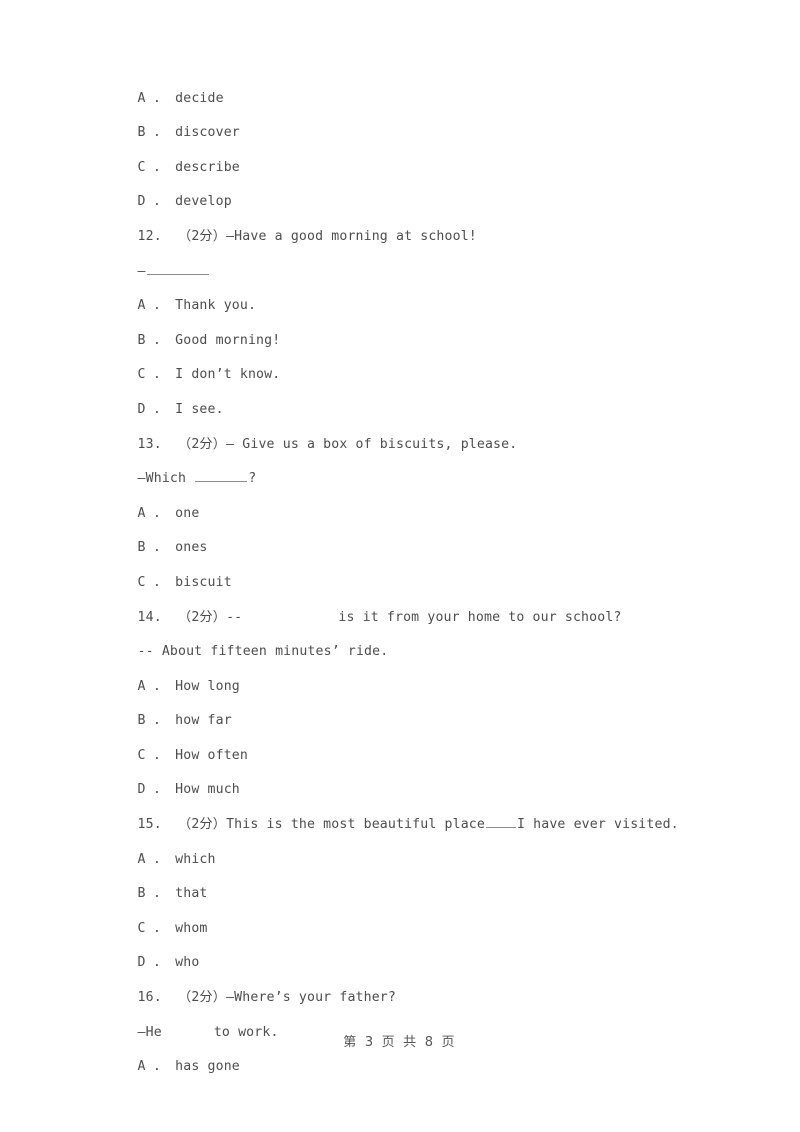  What do you see at coordinates (209, 340) in the screenshot?
I see `option-text: B ． Good morning!` at bounding box center [209, 340].